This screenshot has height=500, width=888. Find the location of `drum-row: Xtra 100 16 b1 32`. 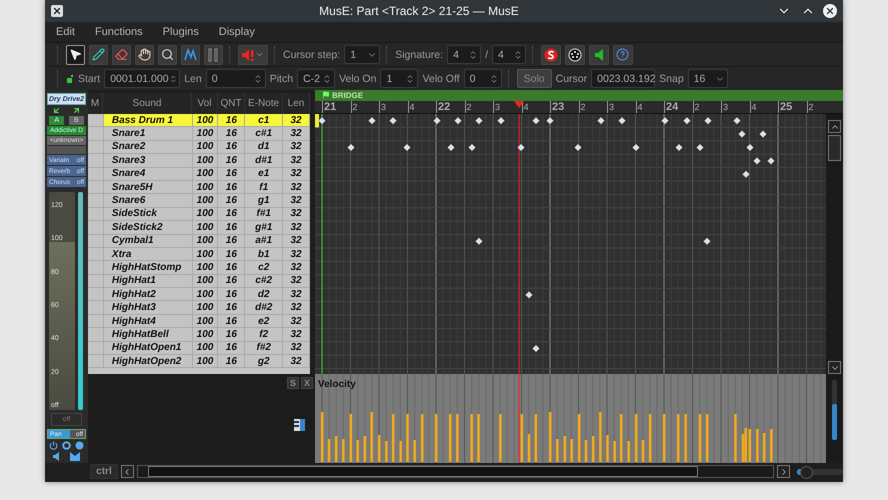

drum-row: Xtra 100 16 b1 32 is located at coordinates (199, 255).